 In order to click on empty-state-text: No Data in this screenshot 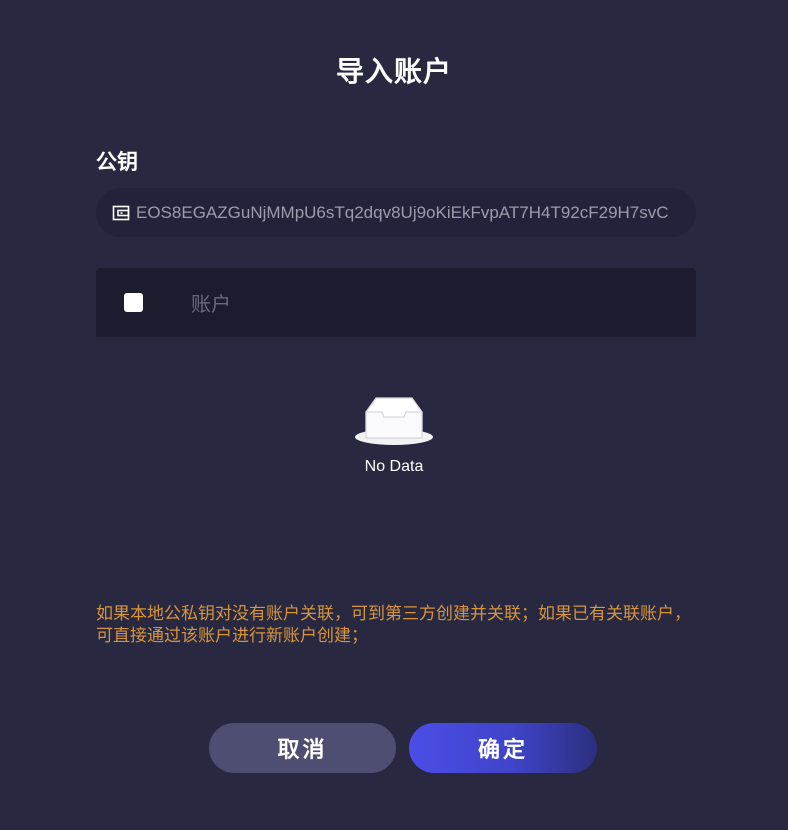, I will do `click(394, 466)`.